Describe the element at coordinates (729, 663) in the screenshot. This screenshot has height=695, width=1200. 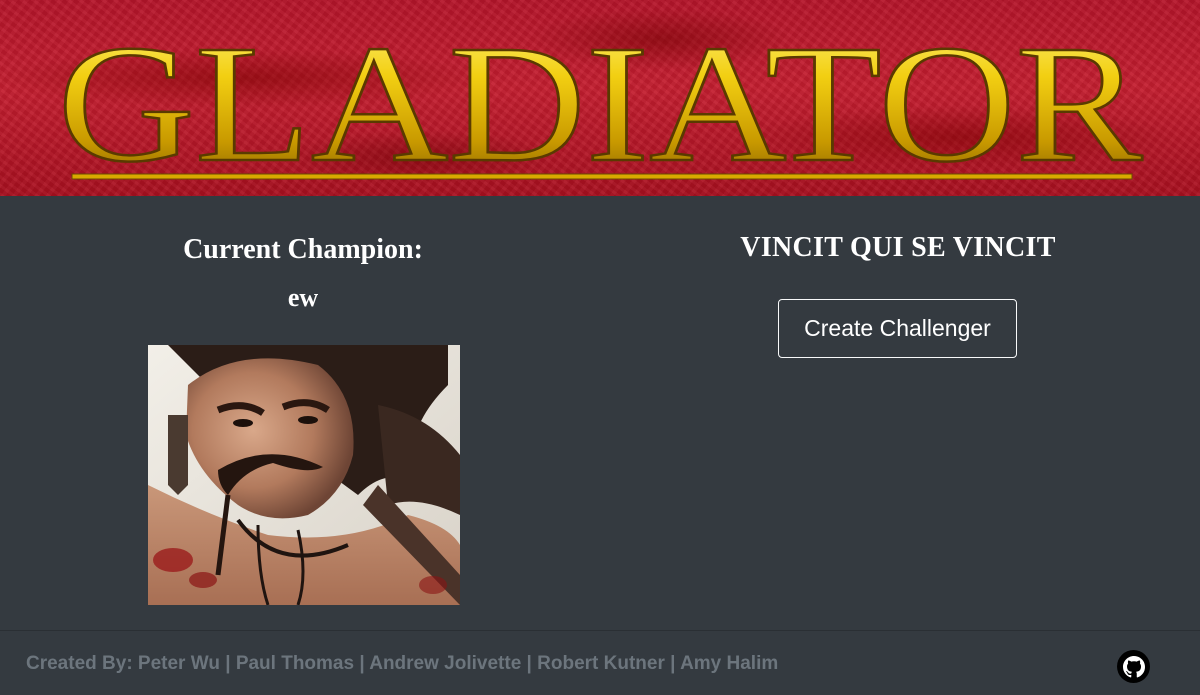
I see `author-name: Amy Halim` at that location.